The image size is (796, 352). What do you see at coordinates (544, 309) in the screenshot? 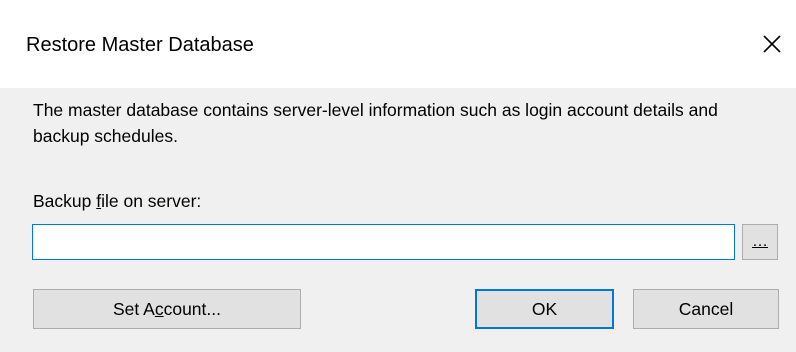
I see `ok-button: OK` at bounding box center [544, 309].